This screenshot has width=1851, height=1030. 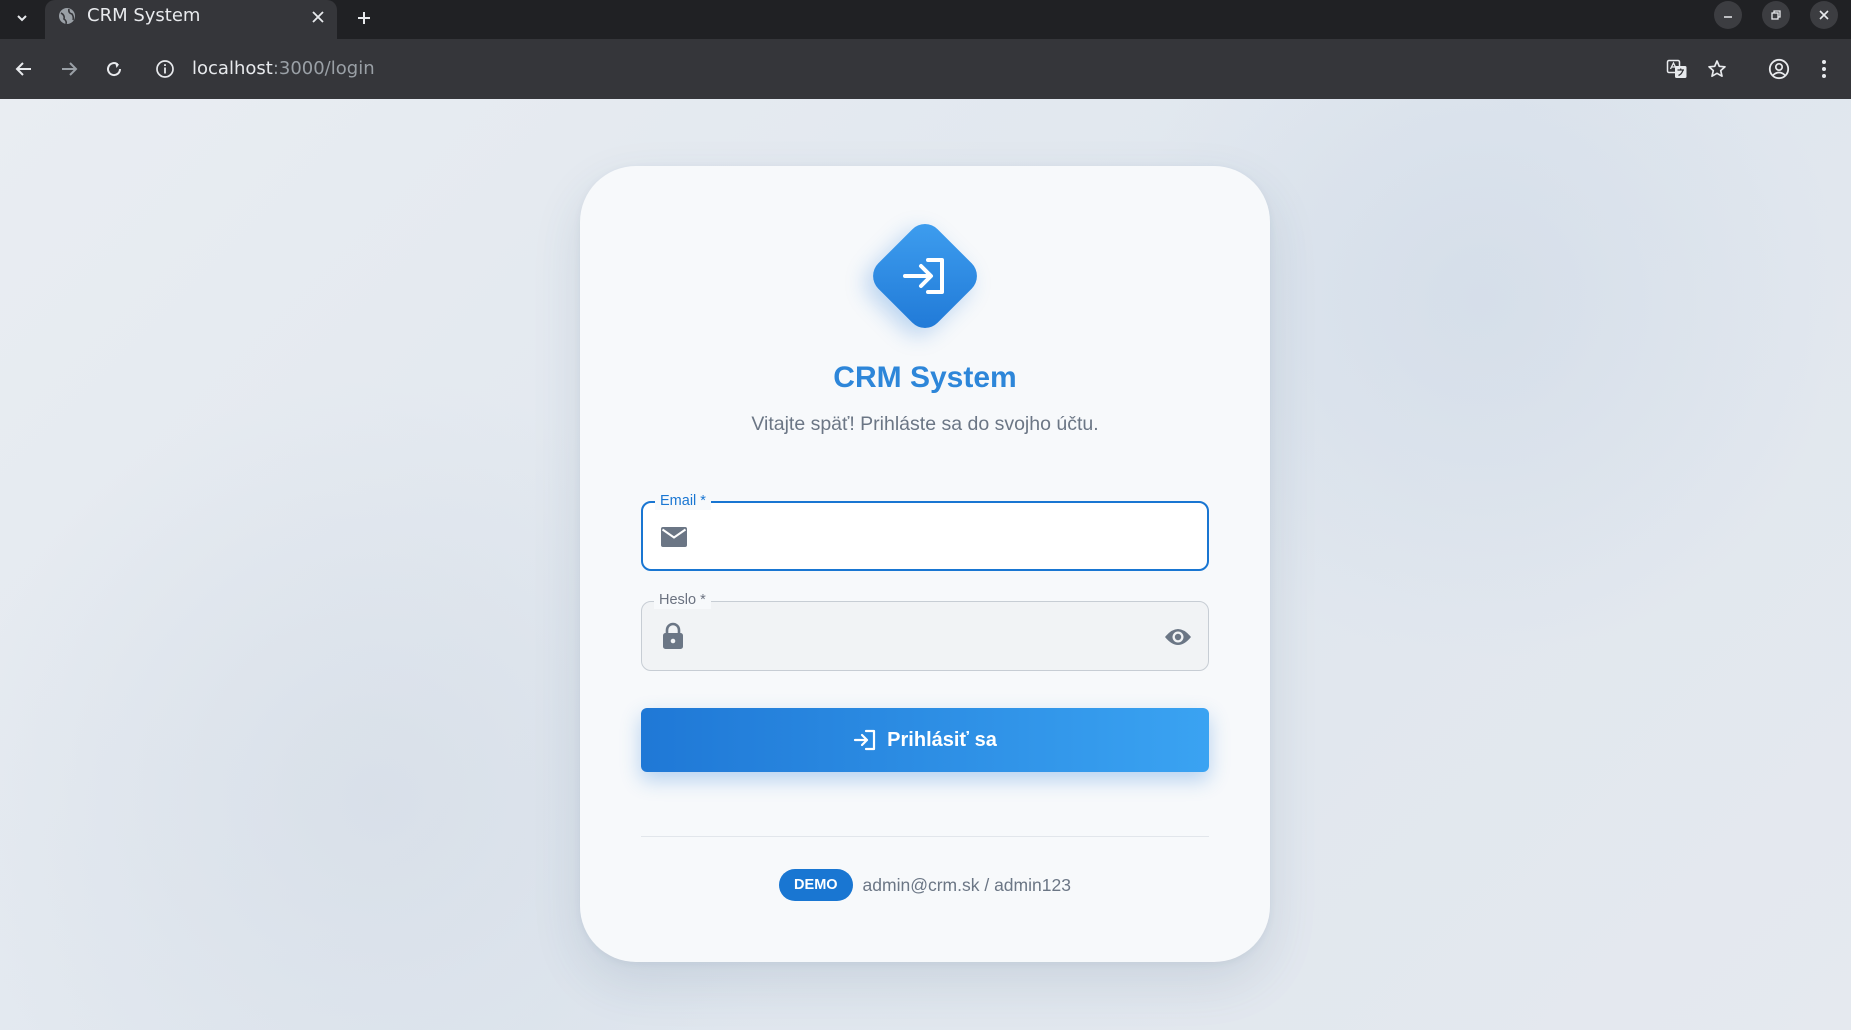 I want to click on bookmark-button, so click(x=1717, y=69).